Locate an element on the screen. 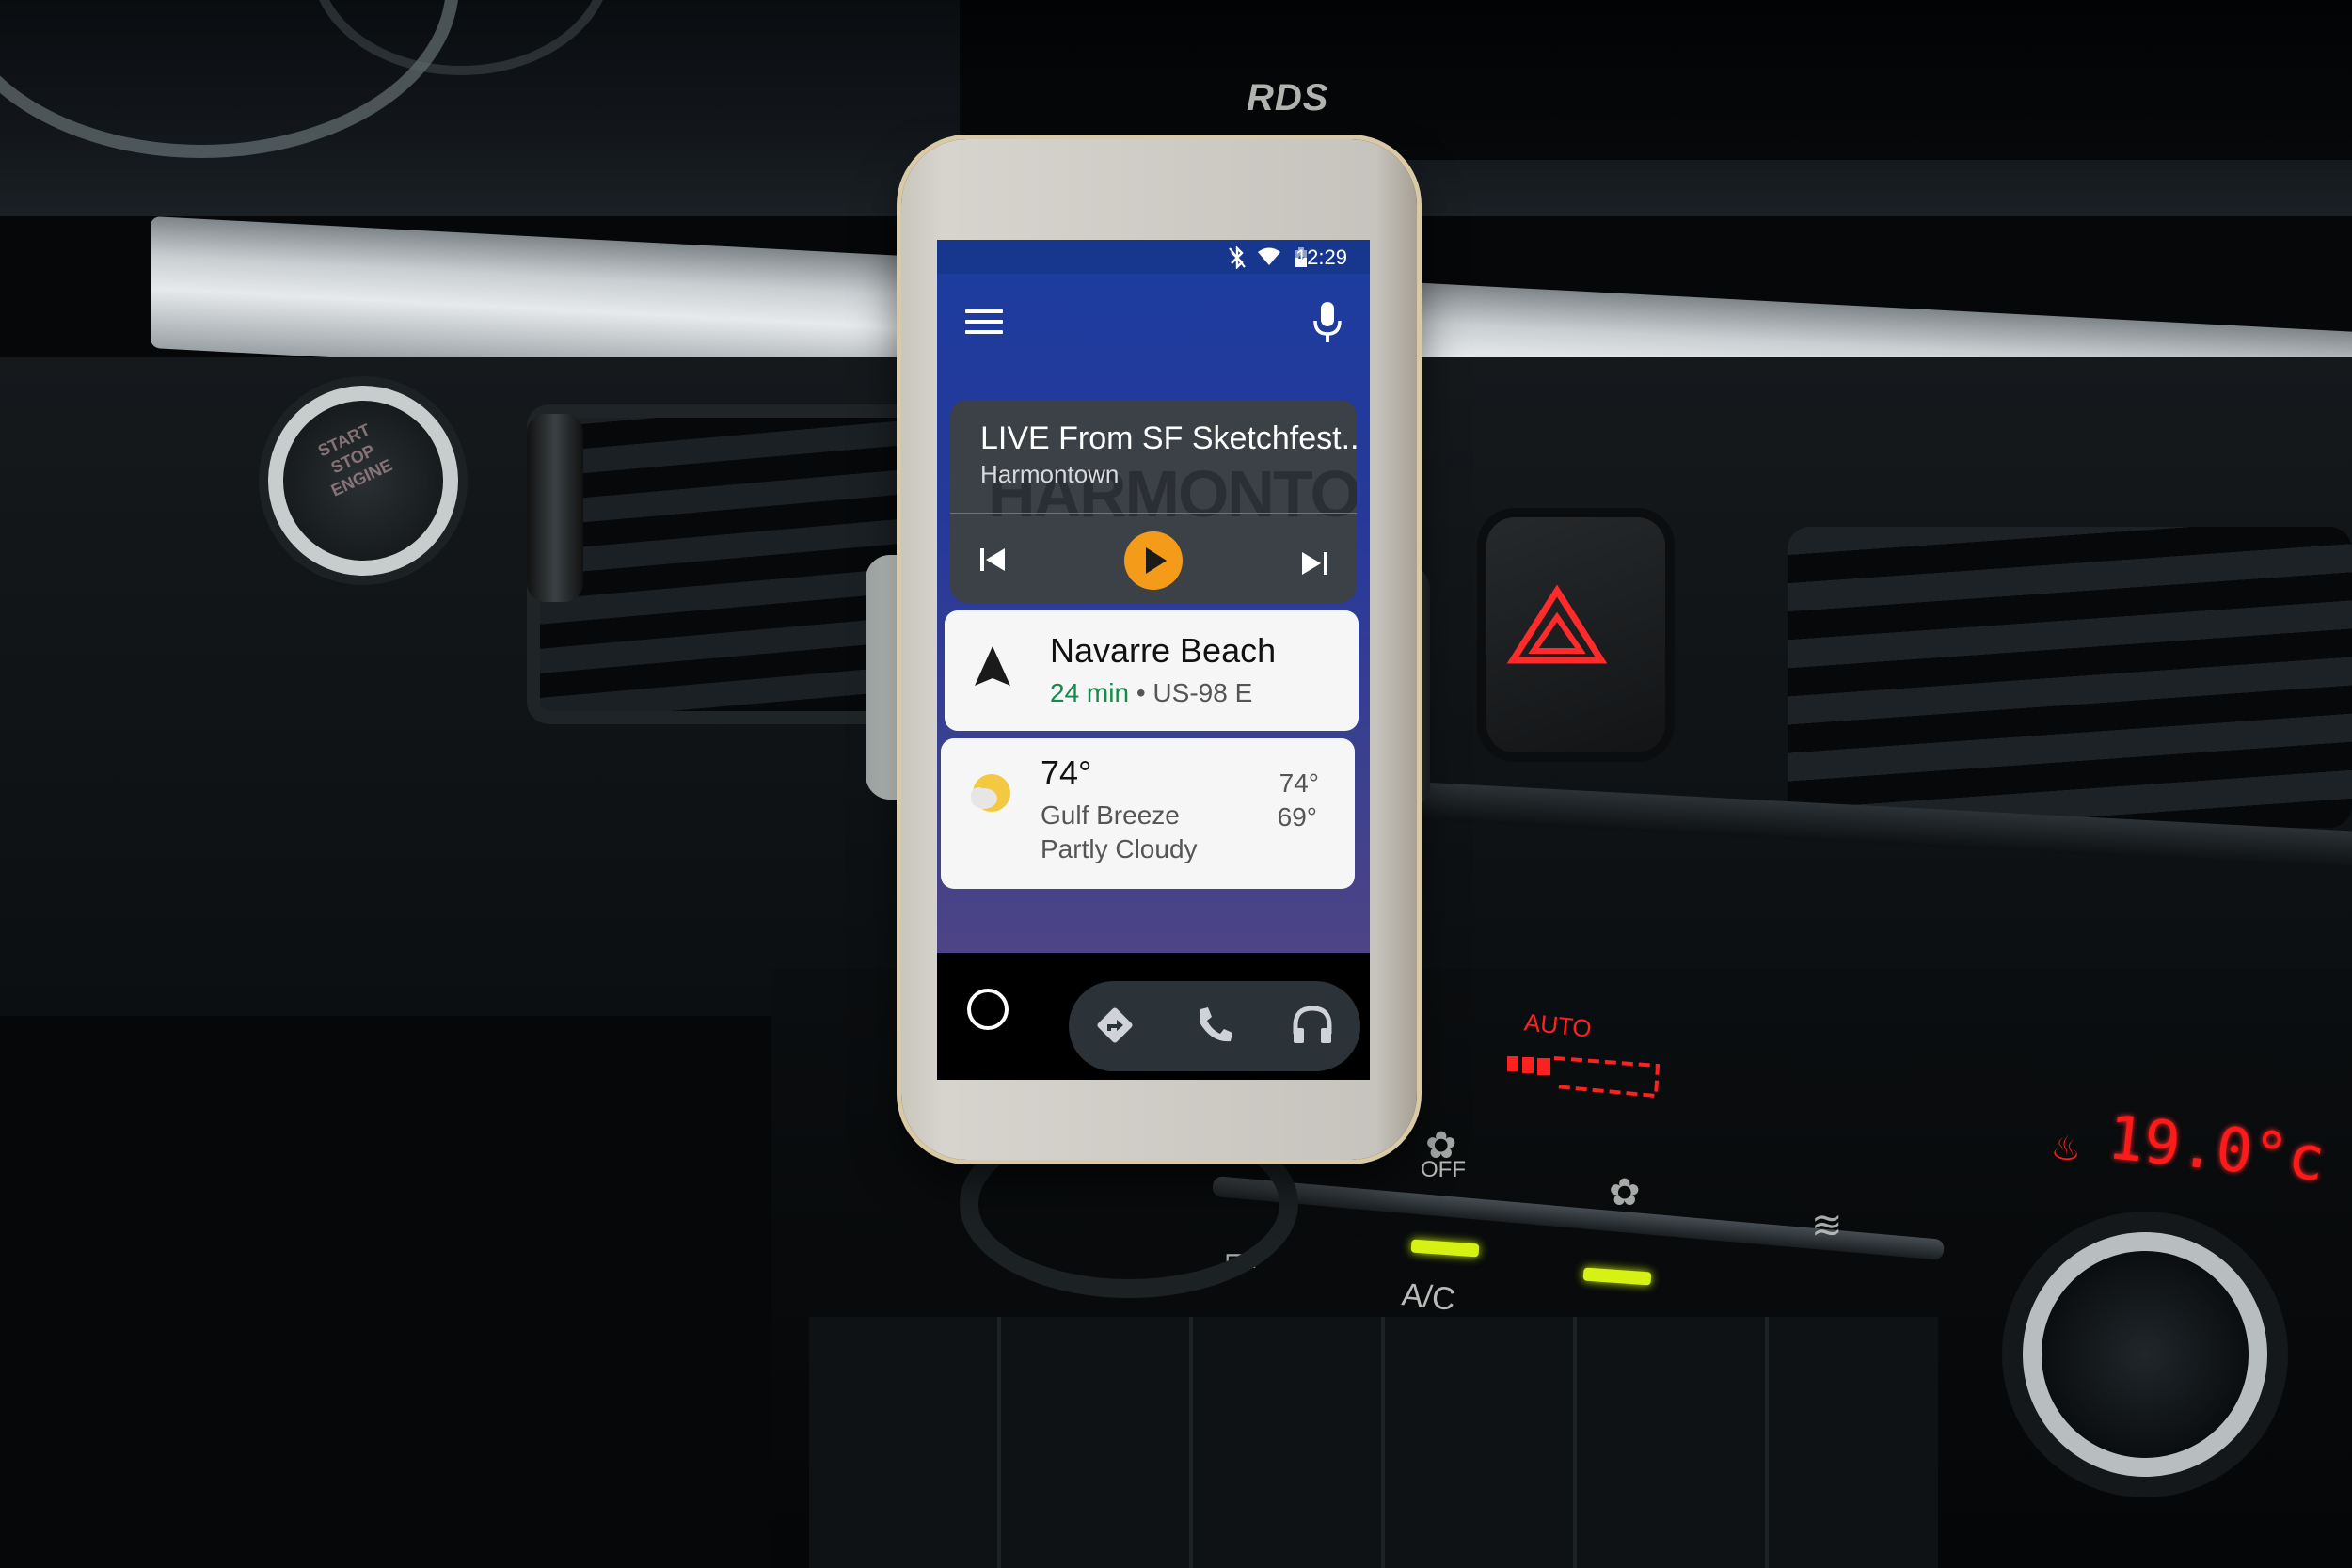 This screenshot has height=1568, width=2352. app-bar is located at coordinates (1153, 326).